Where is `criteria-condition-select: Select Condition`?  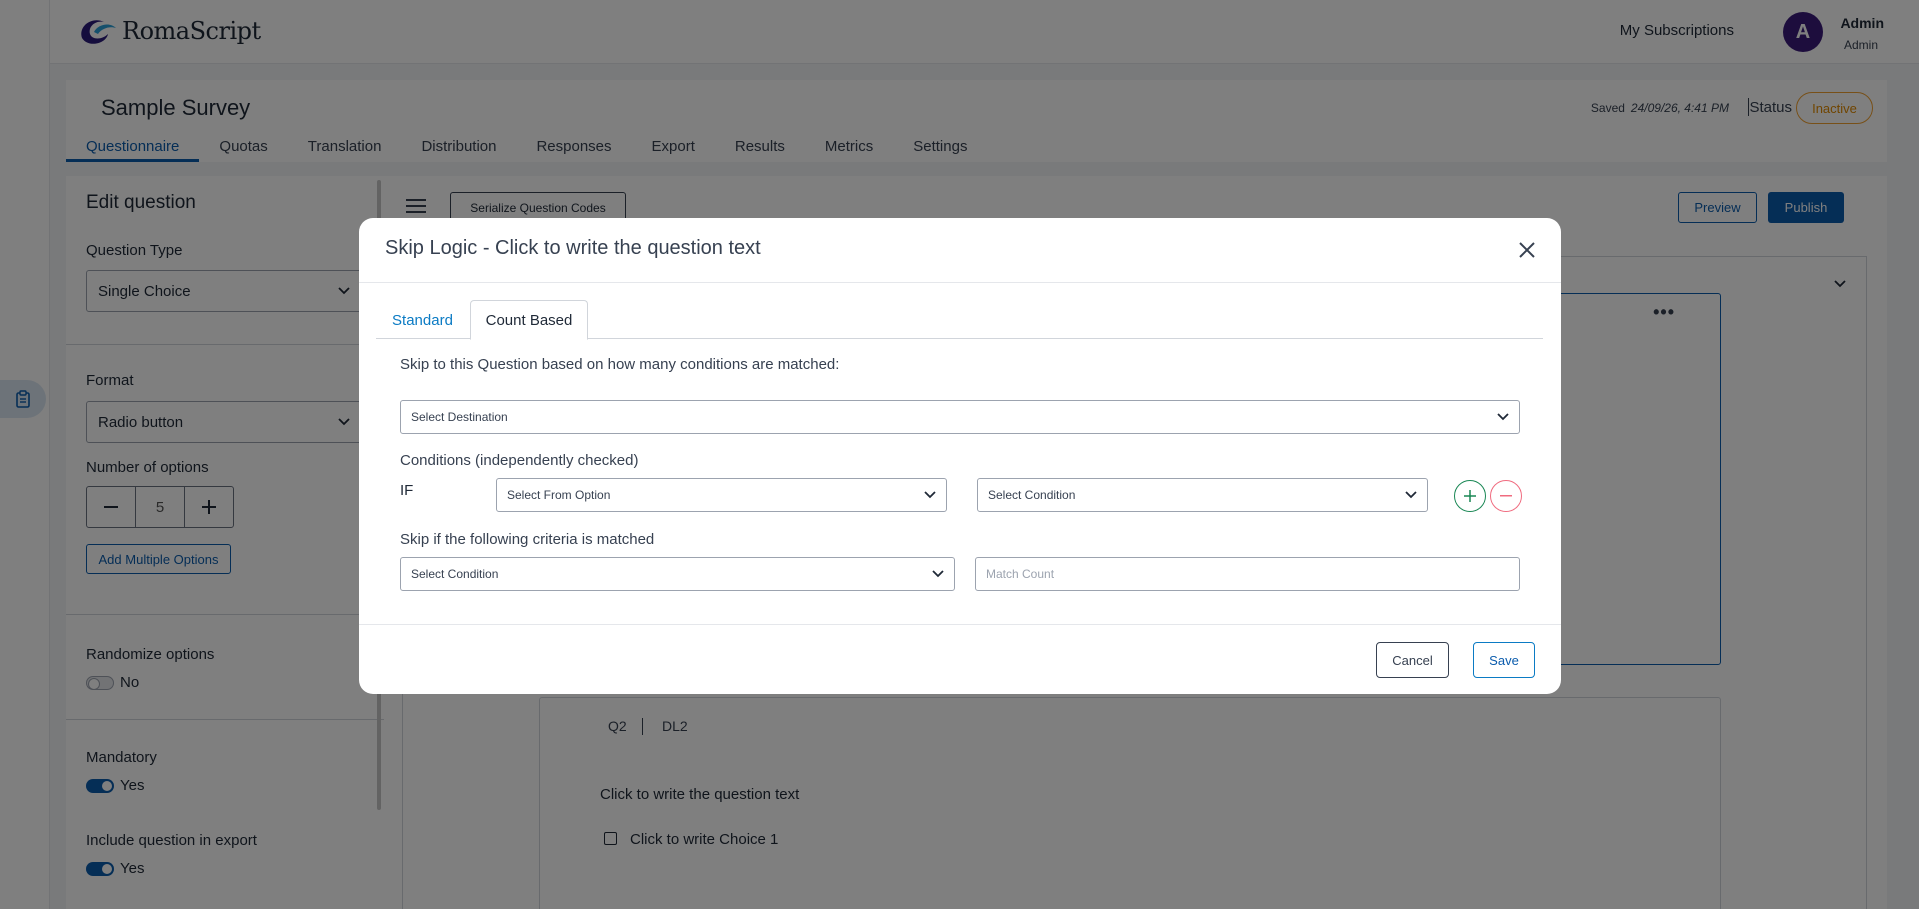
criteria-condition-select: Select Condition is located at coordinates (677, 574).